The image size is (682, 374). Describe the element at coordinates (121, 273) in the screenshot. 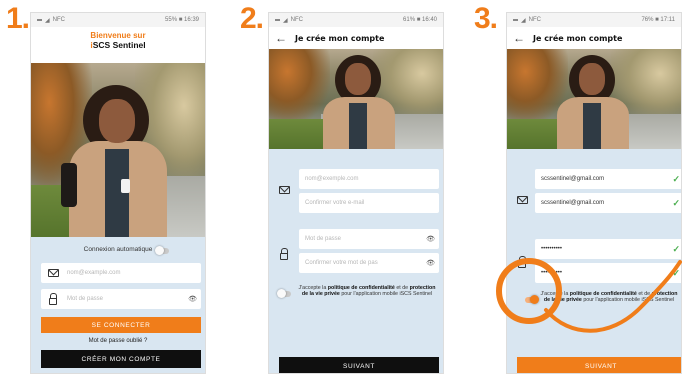

I see `email-field: nom@example.com` at that location.